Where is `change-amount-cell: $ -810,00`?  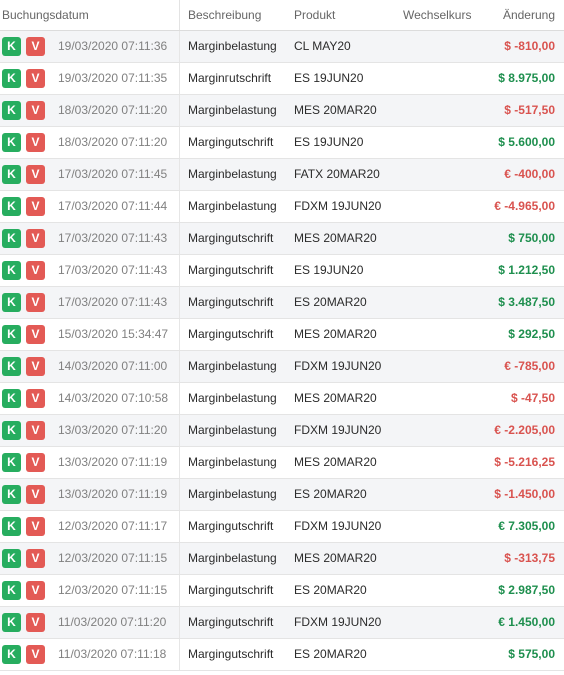
change-amount-cell: $ -810,00 is located at coordinates (529, 46).